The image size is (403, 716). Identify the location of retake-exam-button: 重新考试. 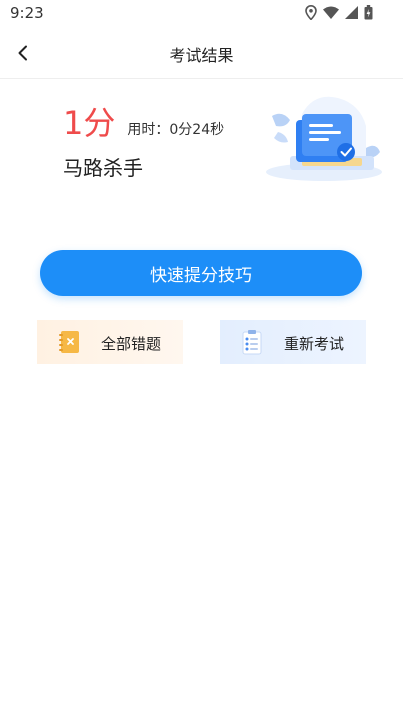
(293, 342).